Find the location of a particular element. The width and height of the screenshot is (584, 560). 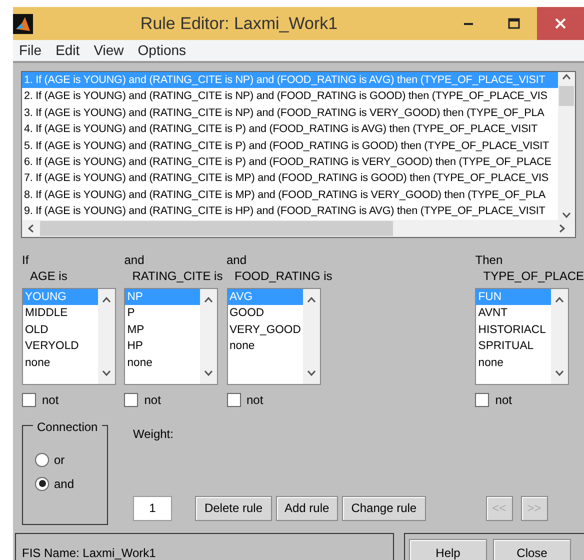

list-option: VERYOLD is located at coordinates (60, 346).